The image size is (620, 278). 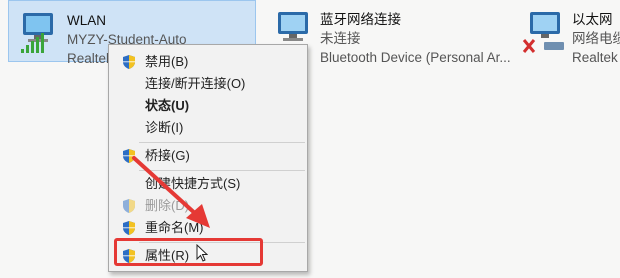 What do you see at coordinates (208, 106) in the screenshot?
I see `menu-item-status: 状态(U)` at bounding box center [208, 106].